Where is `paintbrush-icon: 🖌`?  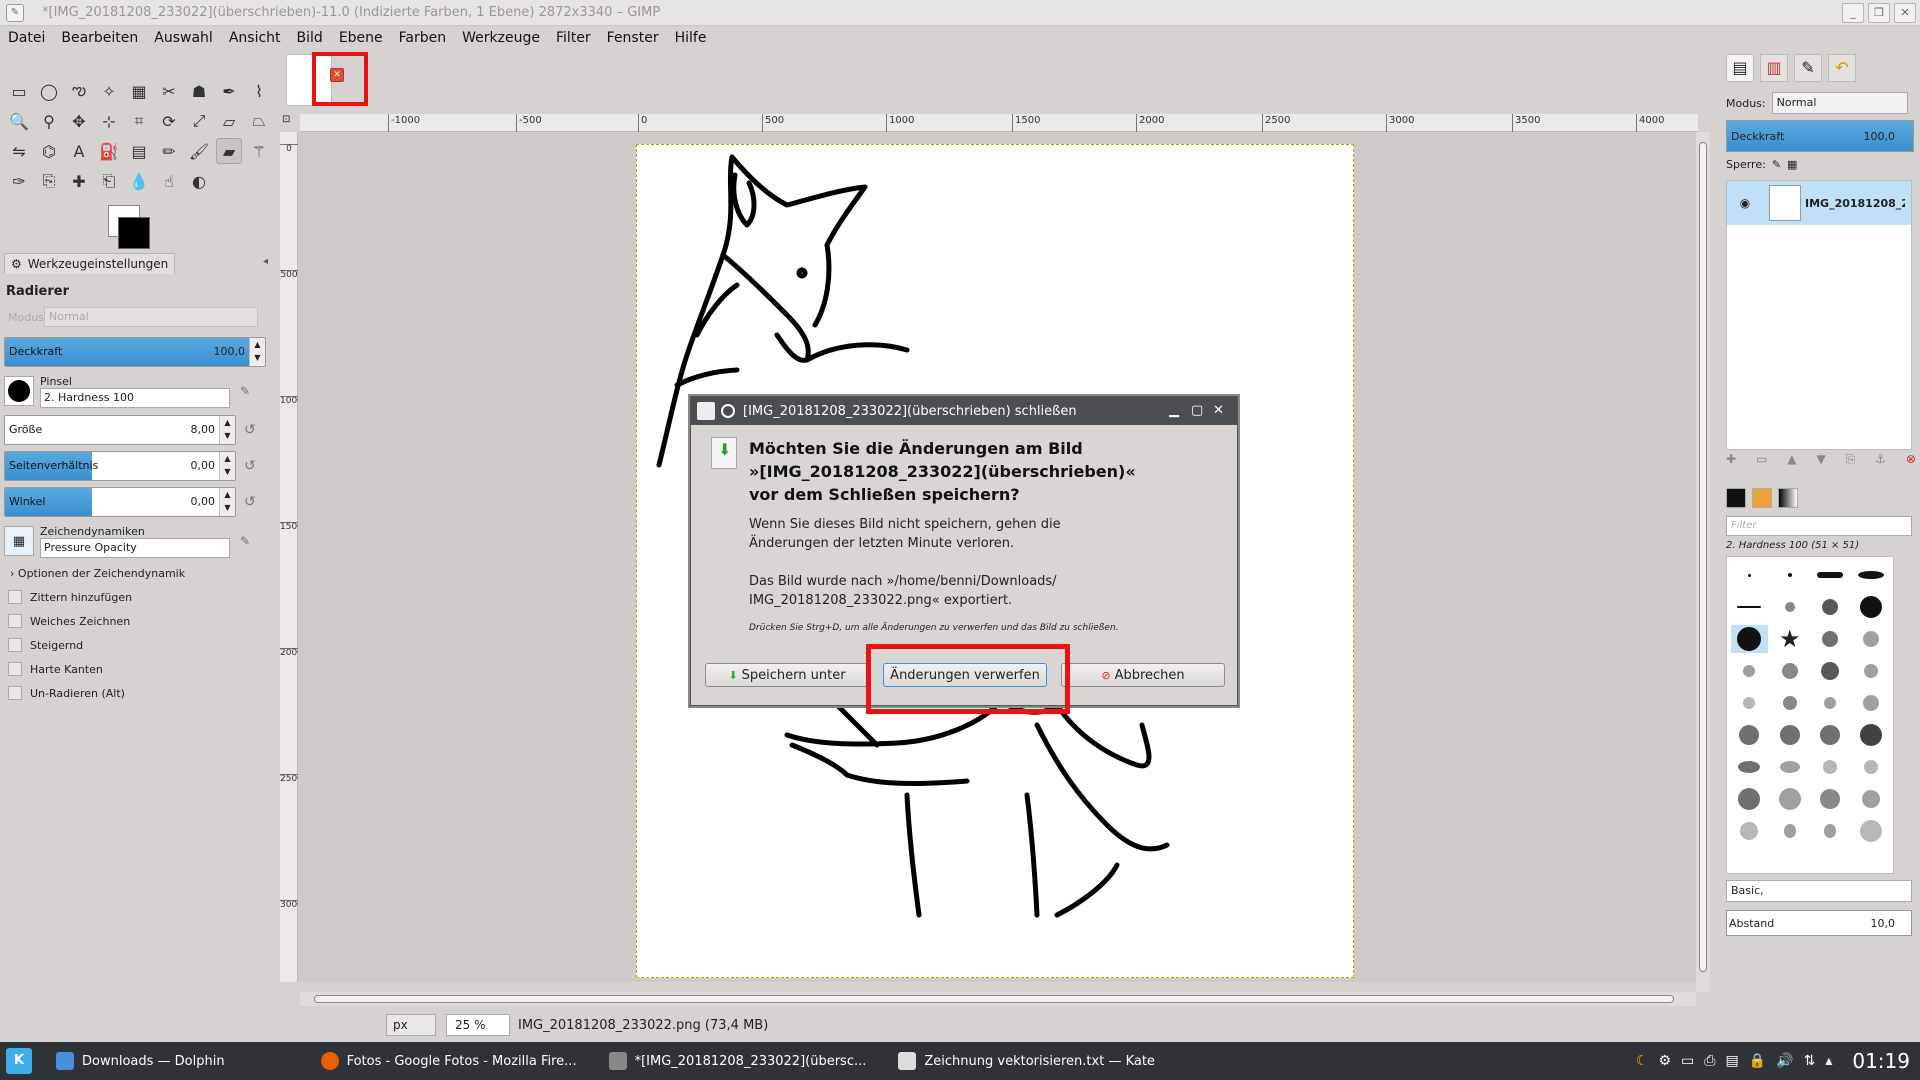 paintbrush-icon: 🖌 is located at coordinates (199, 151).